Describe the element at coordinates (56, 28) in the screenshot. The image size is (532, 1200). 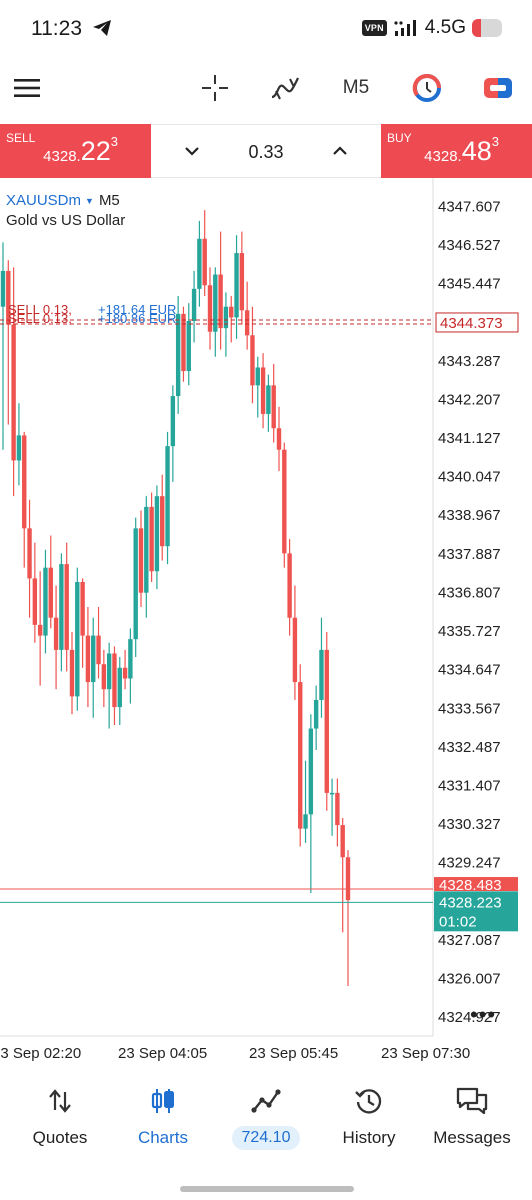
I see `status-time: 11:23` at that location.